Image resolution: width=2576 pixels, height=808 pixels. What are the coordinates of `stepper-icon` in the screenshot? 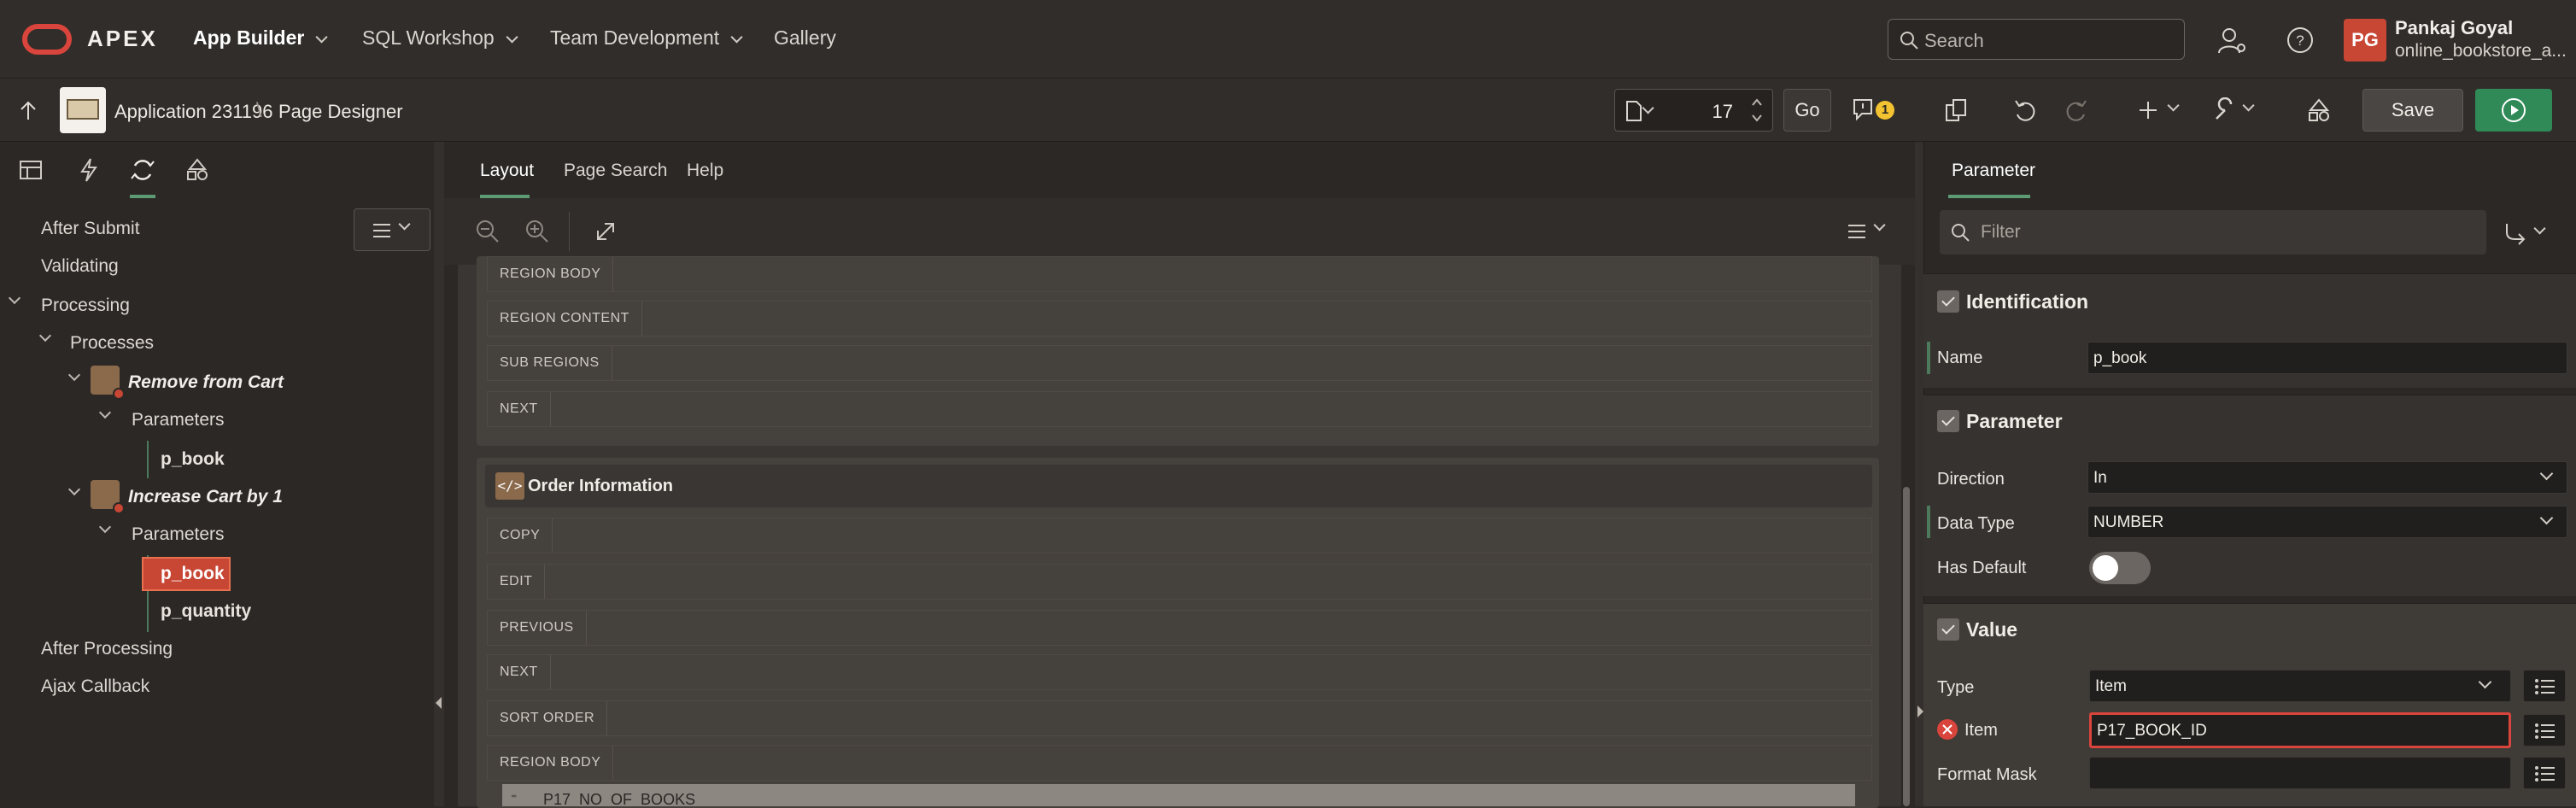 It's located at (1757, 110).